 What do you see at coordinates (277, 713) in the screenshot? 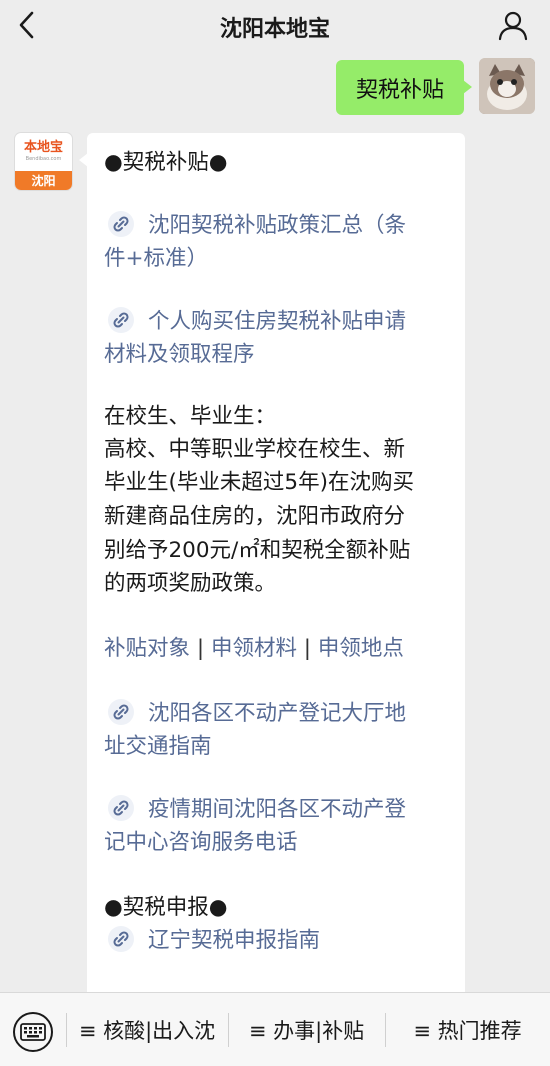
I see `link-registration-hall-text: 沈阳各区不动产登记大厅地` at bounding box center [277, 713].